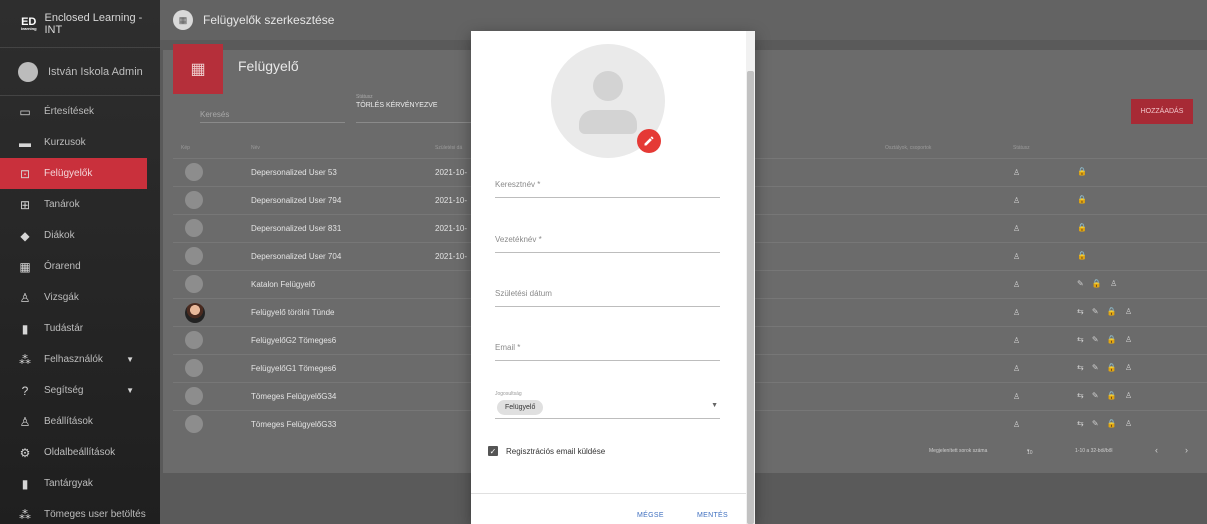 Image resolution: width=1207 pixels, height=524 pixels. Describe the element at coordinates (25, 359) in the screenshot. I see `users-icon: ⁂` at that location.